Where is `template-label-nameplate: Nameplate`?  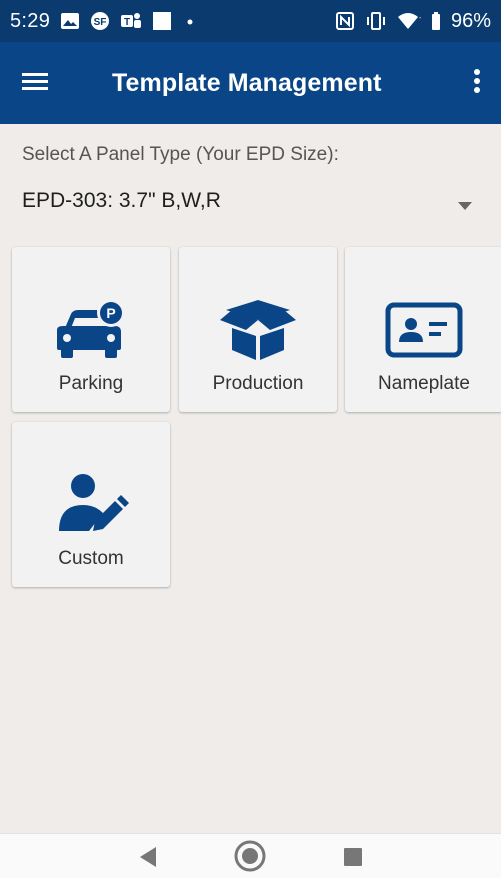
template-label-nameplate: Nameplate is located at coordinates (424, 383).